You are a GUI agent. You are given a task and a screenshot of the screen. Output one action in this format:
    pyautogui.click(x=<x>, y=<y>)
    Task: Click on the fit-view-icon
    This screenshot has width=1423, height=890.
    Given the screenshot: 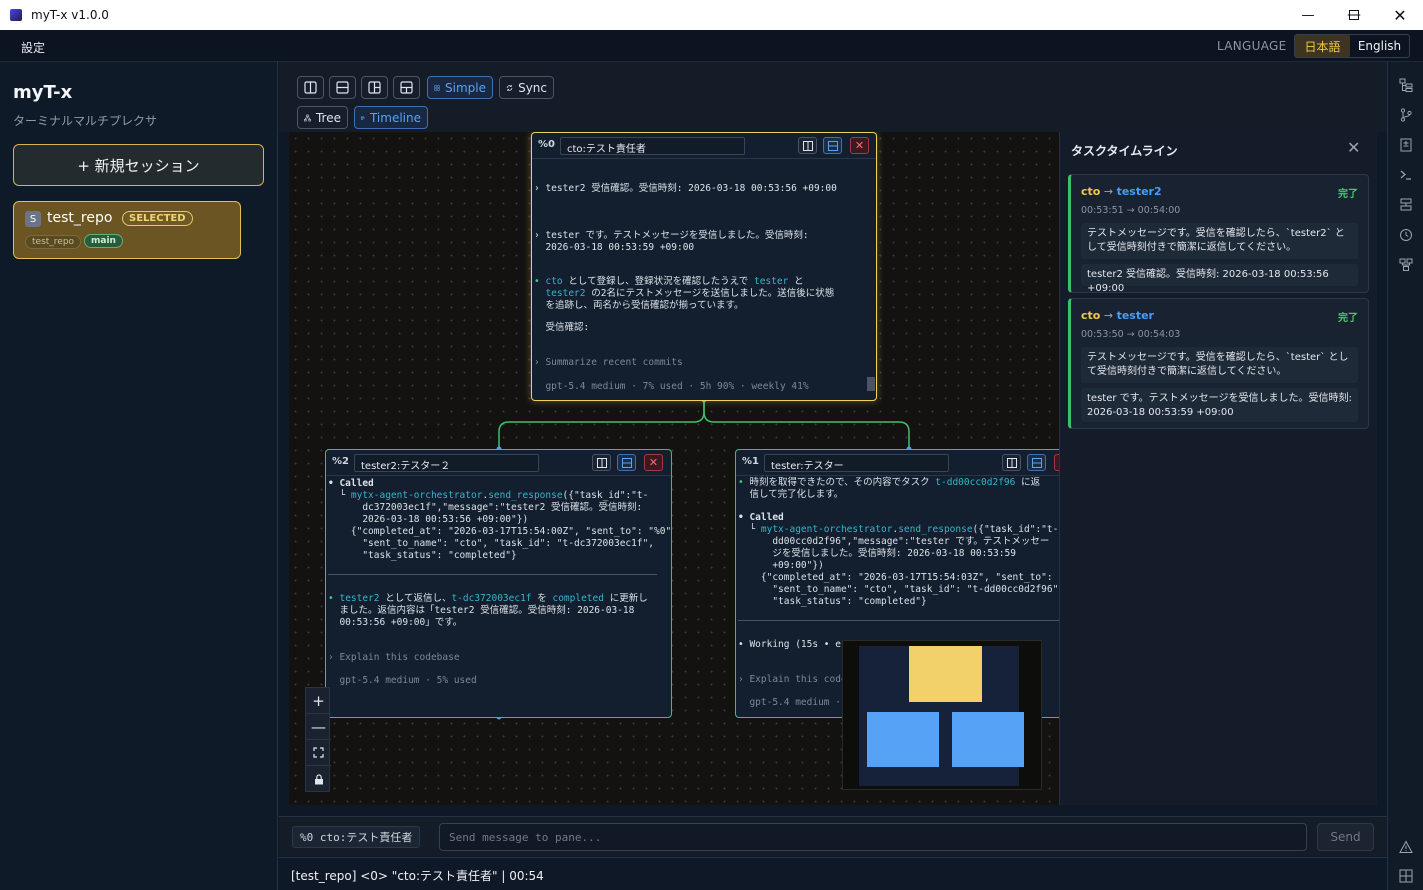 What is the action you would take?
    pyautogui.click(x=318, y=752)
    